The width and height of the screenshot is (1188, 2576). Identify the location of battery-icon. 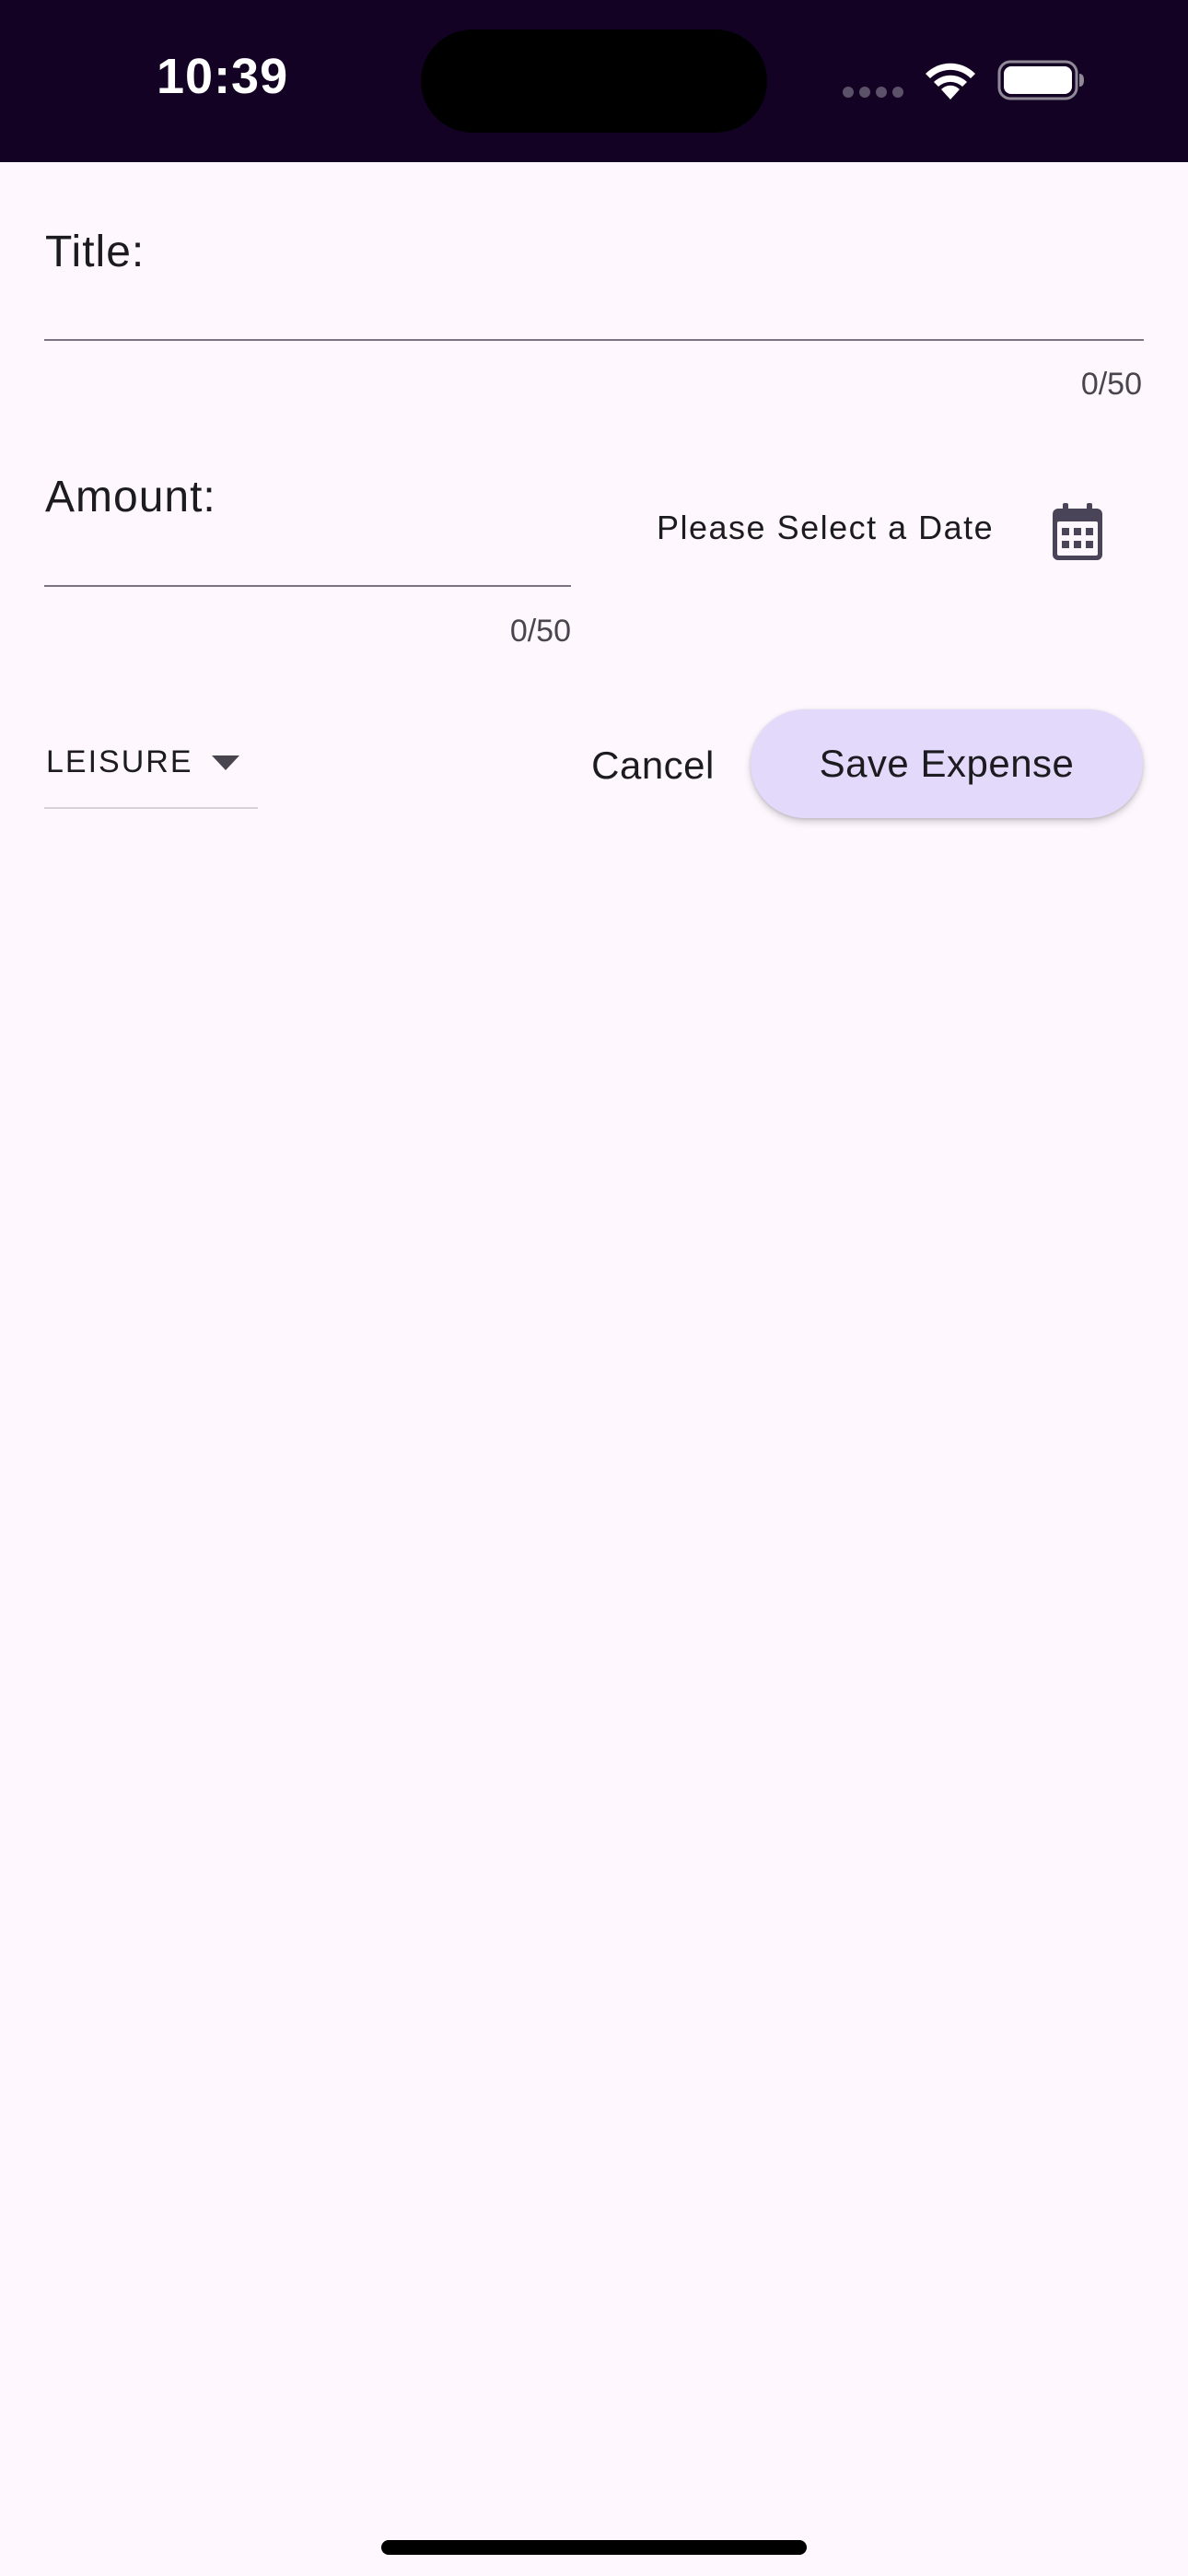
(1040, 80).